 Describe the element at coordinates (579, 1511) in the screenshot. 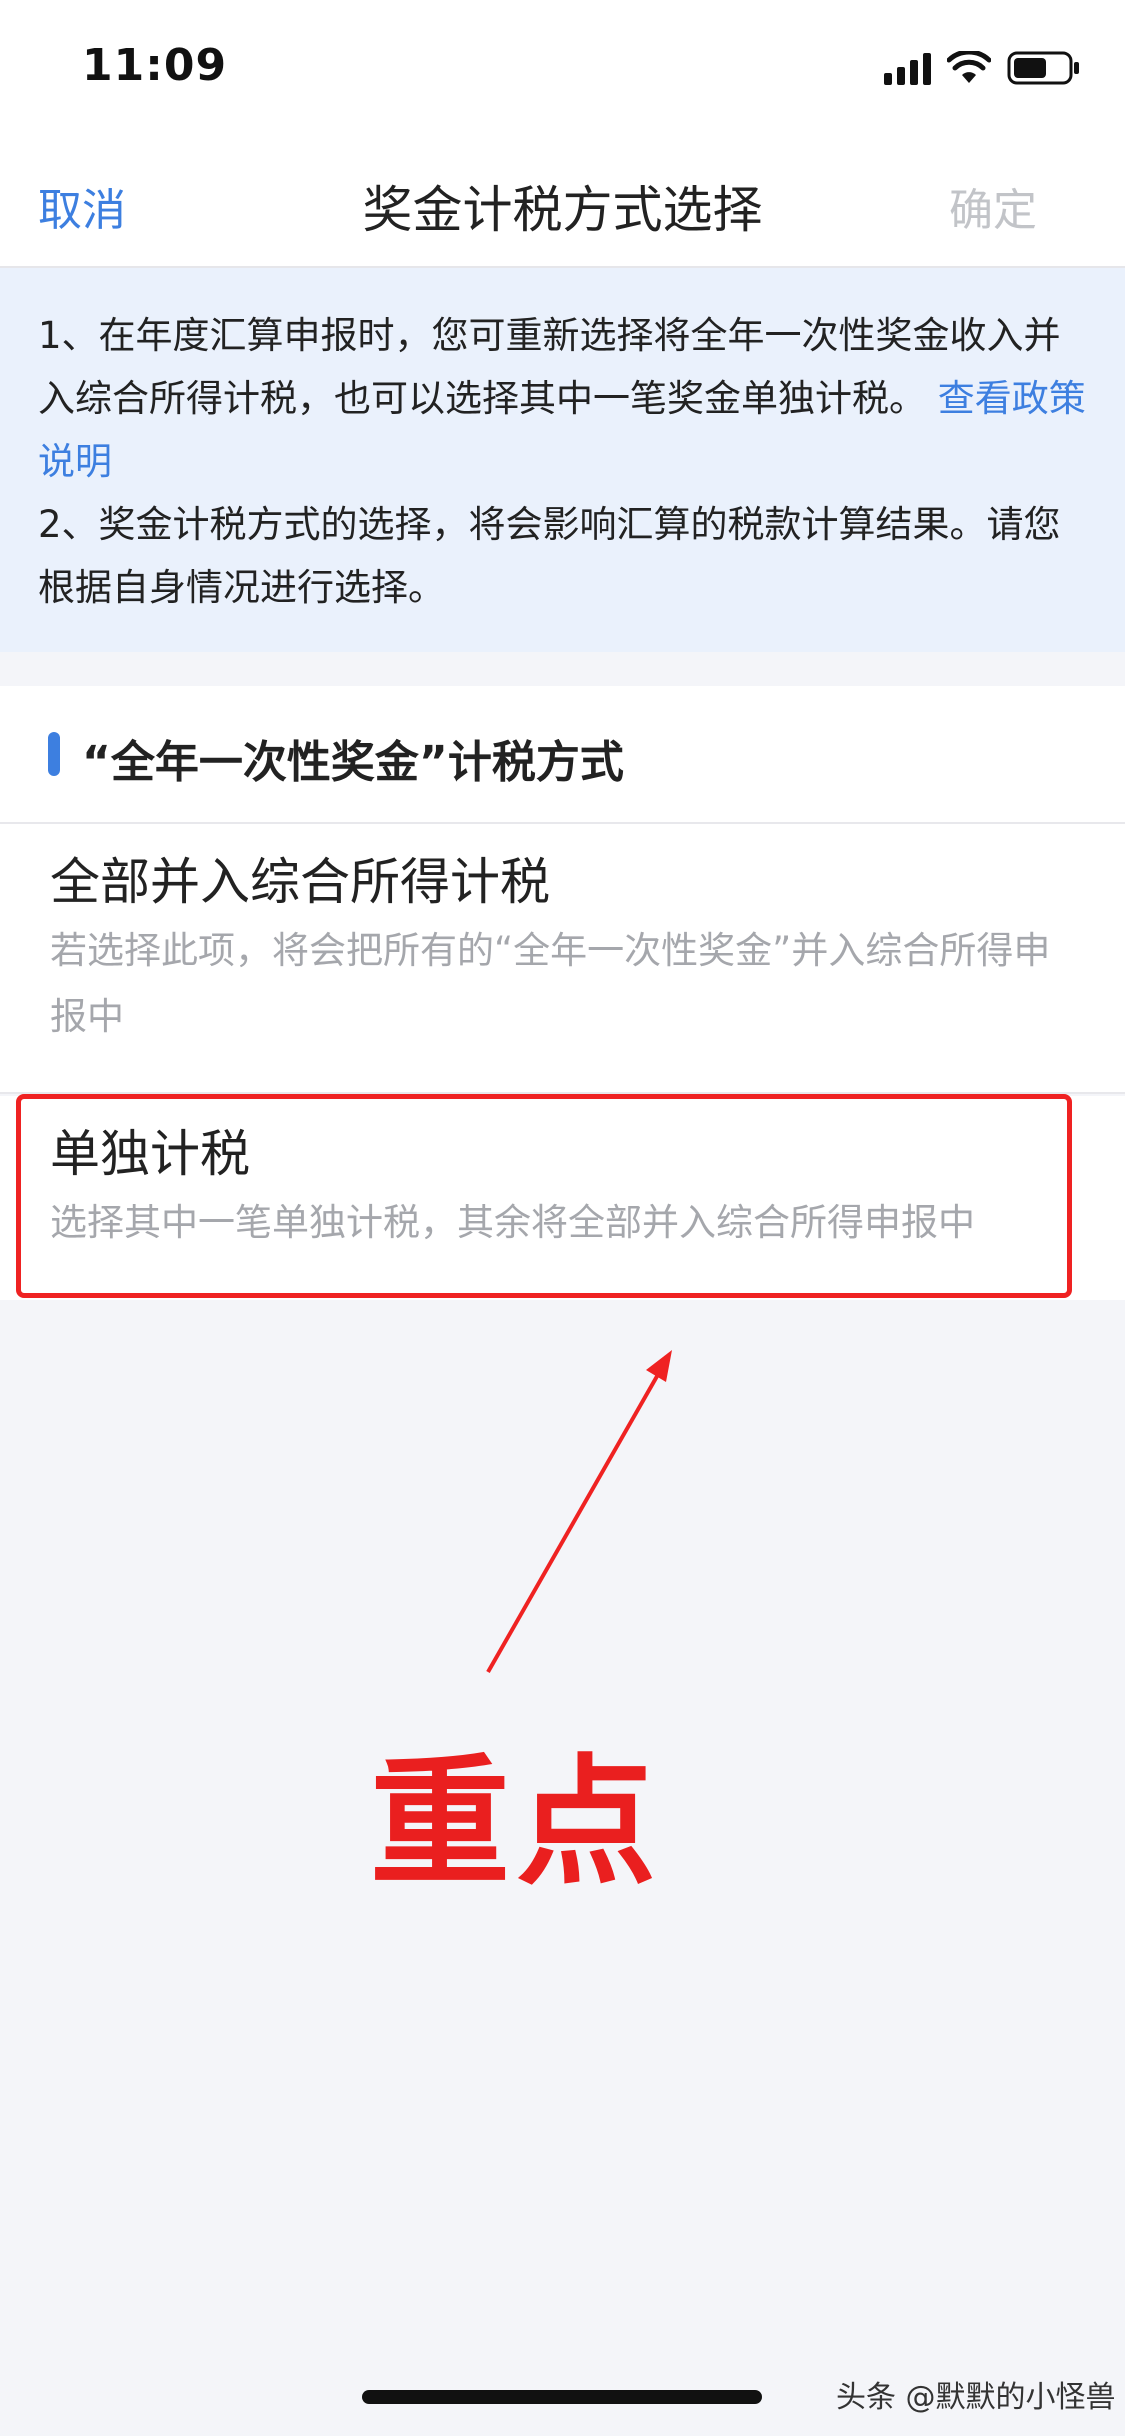

I see `annotation-arrow-icon` at that location.